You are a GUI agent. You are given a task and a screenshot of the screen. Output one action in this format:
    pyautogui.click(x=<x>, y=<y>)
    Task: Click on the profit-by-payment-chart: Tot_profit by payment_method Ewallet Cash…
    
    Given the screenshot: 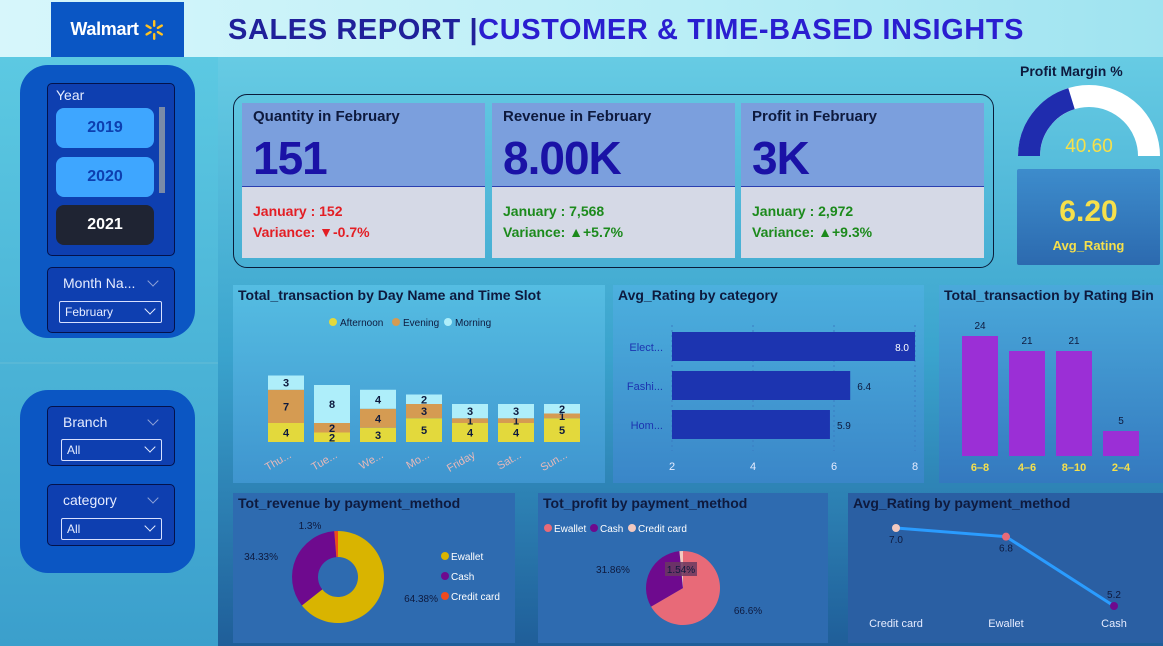 What is the action you would take?
    pyautogui.click(x=683, y=568)
    